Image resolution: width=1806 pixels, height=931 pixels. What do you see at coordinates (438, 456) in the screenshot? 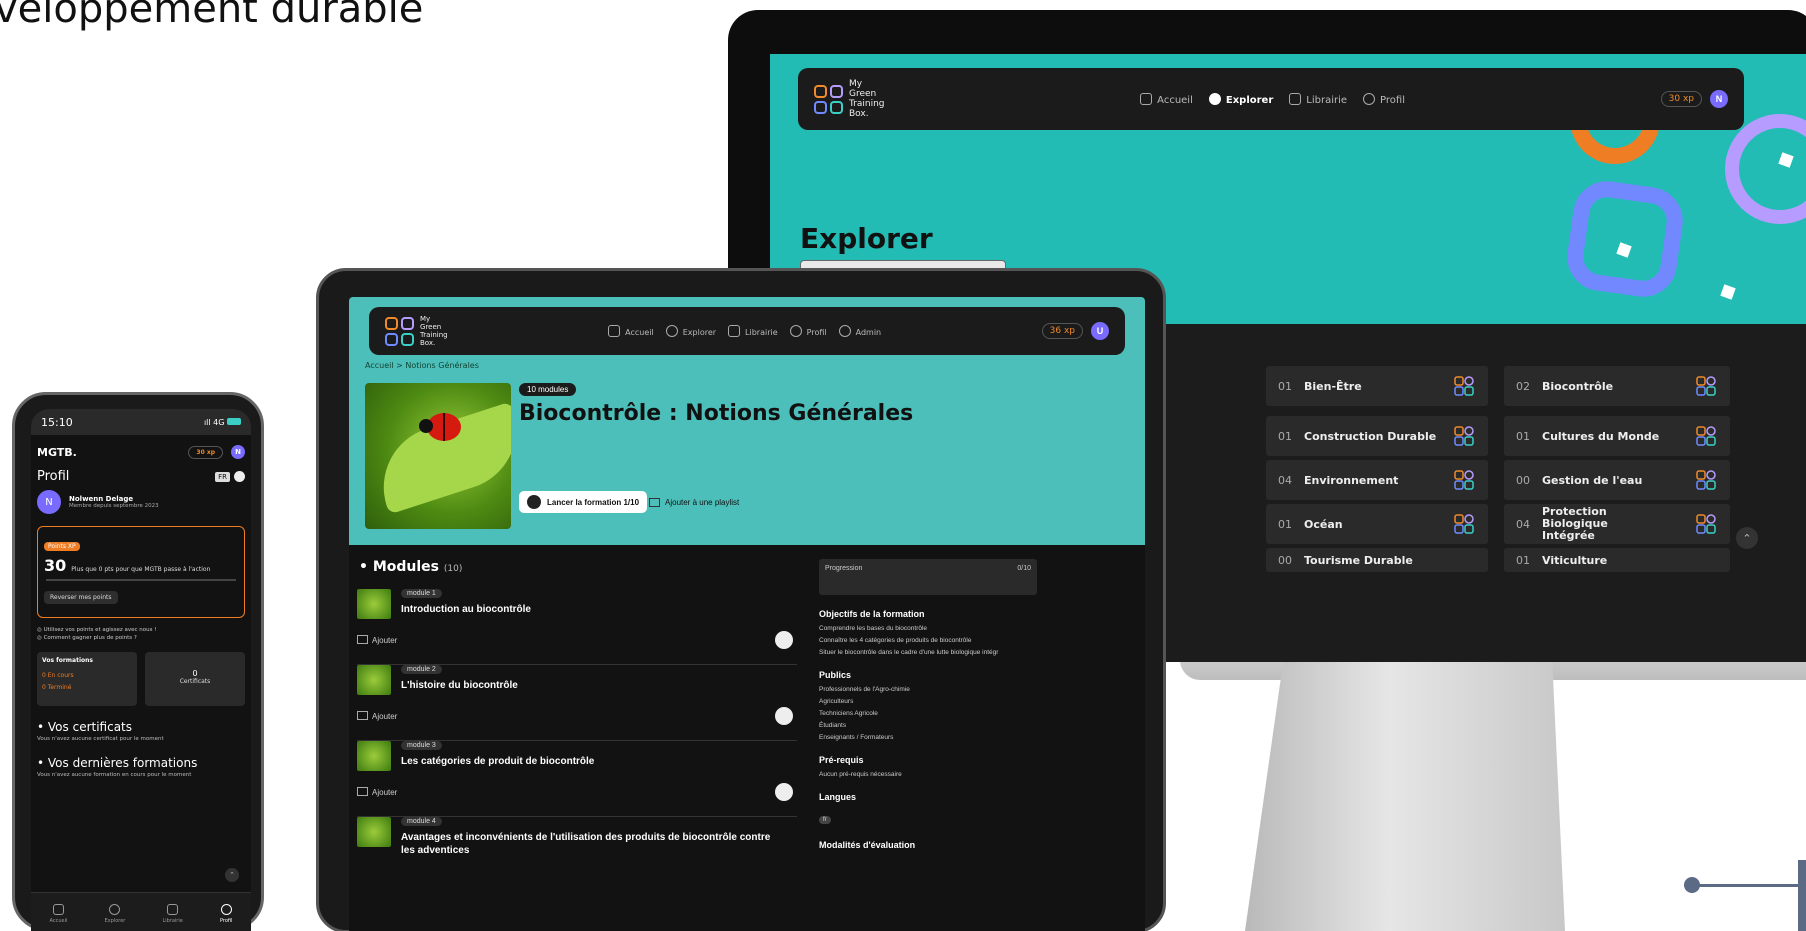
I see `course-image` at bounding box center [438, 456].